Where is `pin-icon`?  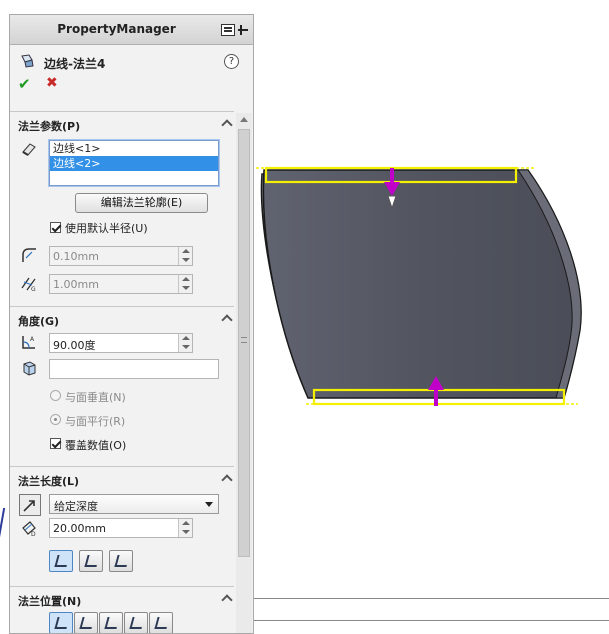
pin-icon is located at coordinates (235, 30).